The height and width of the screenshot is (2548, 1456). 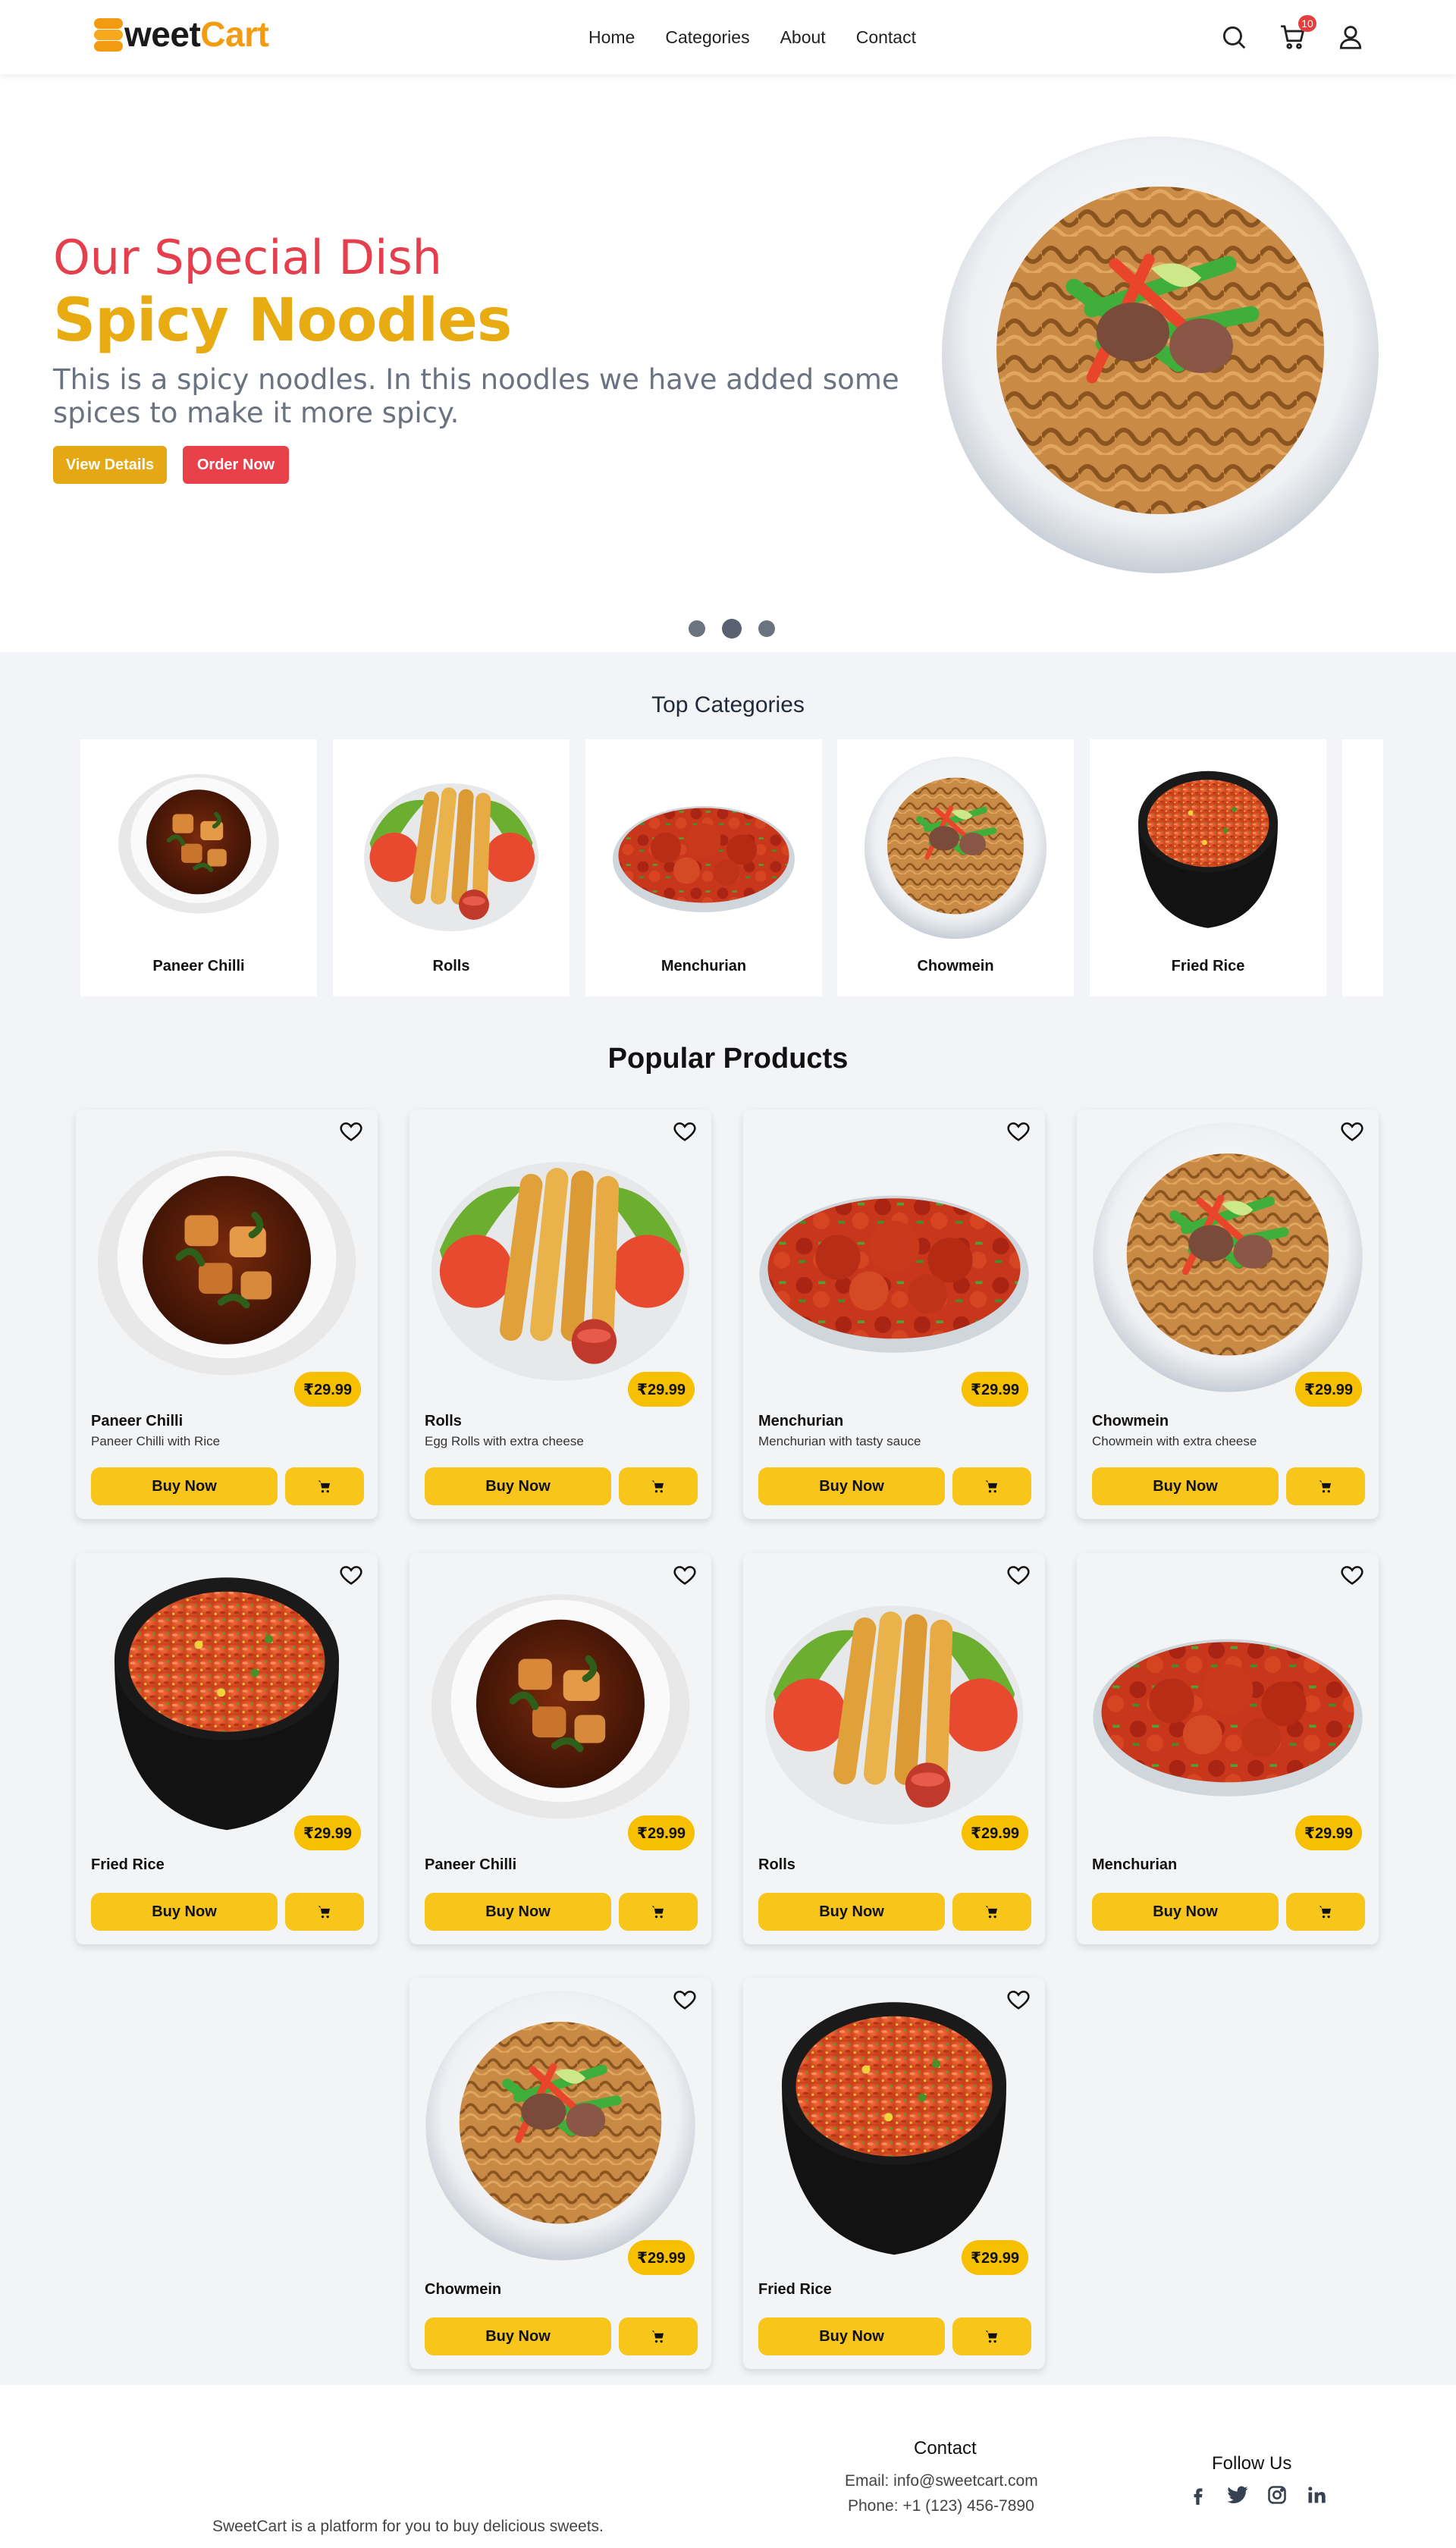 What do you see at coordinates (894, 2173) in the screenshot?
I see `product-card: ₹29.99 Fried Rice Buy Now` at bounding box center [894, 2173].